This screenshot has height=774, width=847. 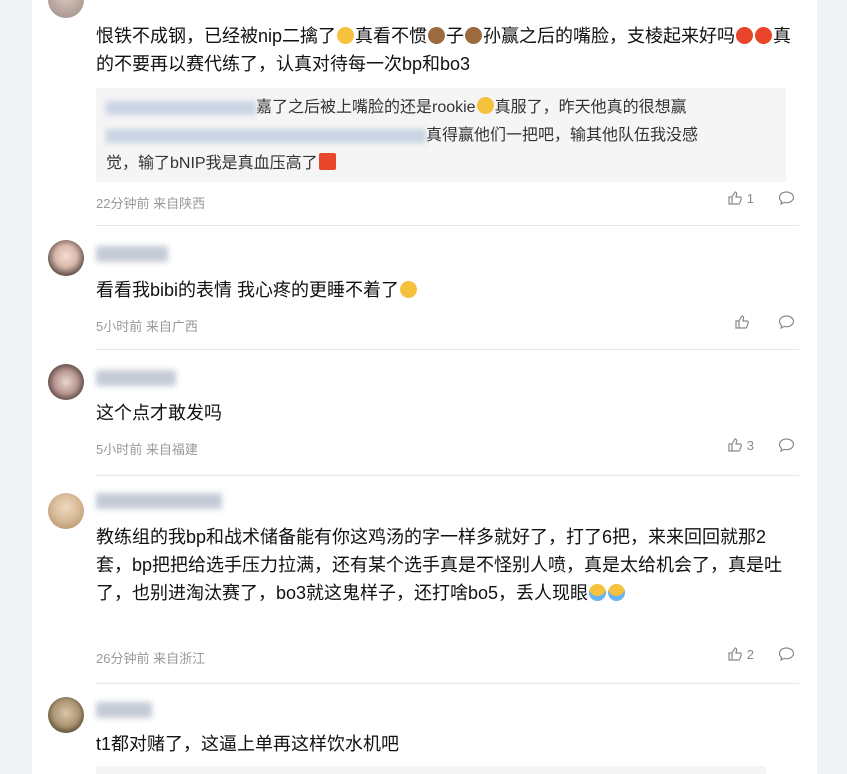 I want to click on comment-actions: 2, so click(x=761, y=654).